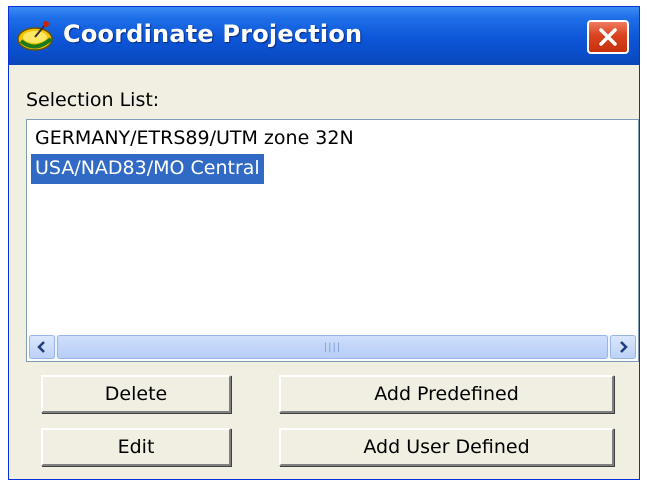 The width and height of the screenshot is (647, 487). What do you see at coordinates (194, 139) in the screenshot?
I see `list-item: GERMANY/ETRS89/UTM zone 32N` at bounding box center [194, 139].